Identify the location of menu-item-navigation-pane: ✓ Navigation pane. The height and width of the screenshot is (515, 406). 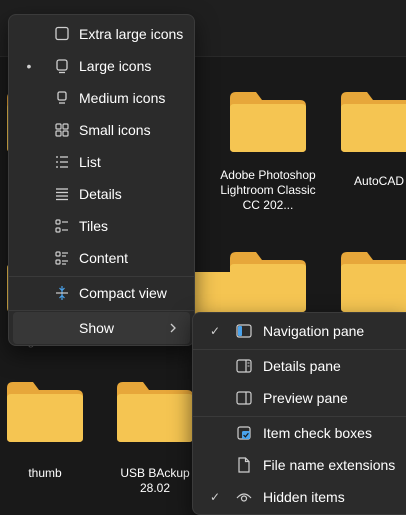
(300, 331).